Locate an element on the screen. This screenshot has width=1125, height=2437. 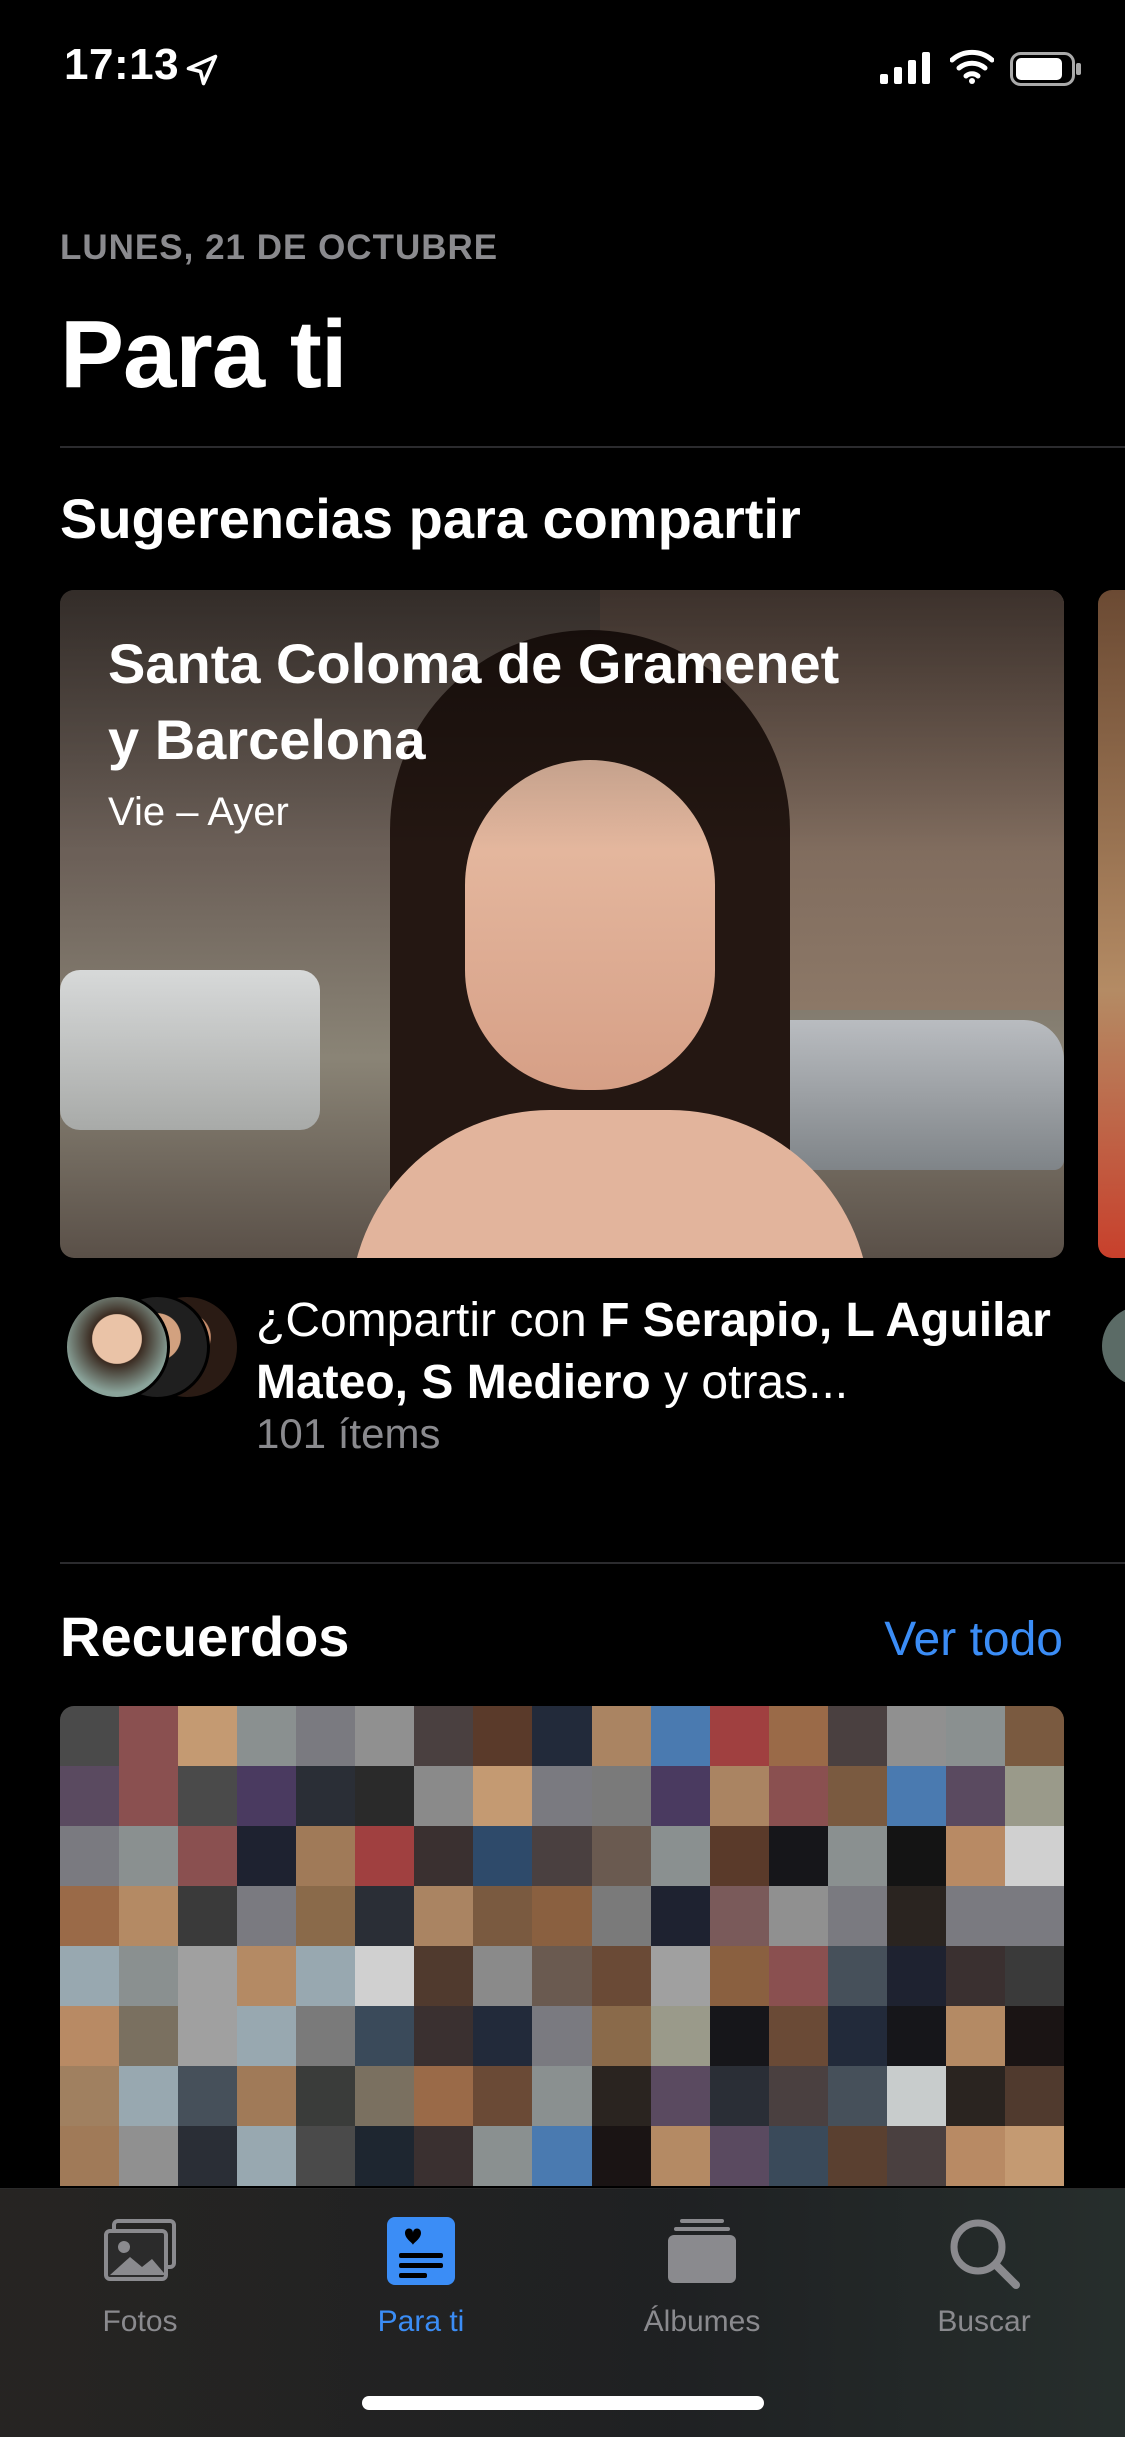
tab-para-ti: Para ti is located at coordinates (421, 2278).